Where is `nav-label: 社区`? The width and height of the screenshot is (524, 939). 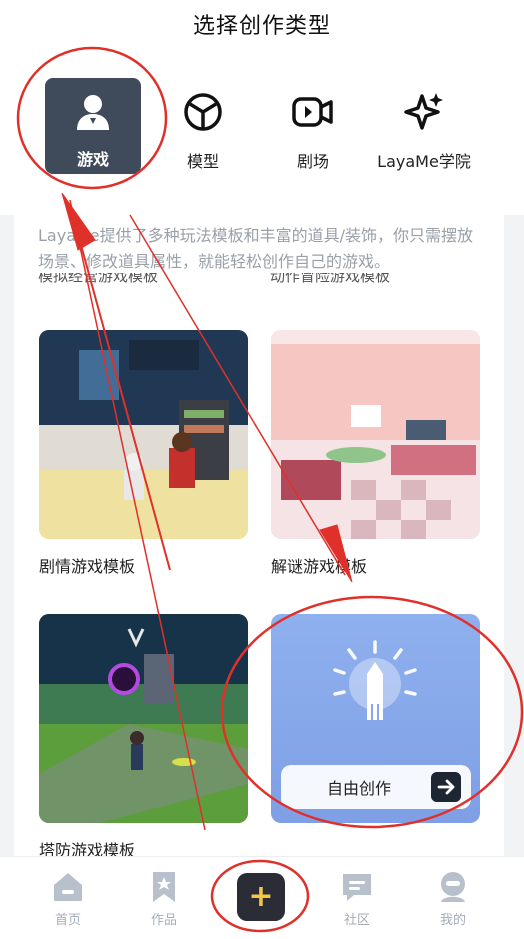
nav-label: 社区 is located at coordinates (356, 920).